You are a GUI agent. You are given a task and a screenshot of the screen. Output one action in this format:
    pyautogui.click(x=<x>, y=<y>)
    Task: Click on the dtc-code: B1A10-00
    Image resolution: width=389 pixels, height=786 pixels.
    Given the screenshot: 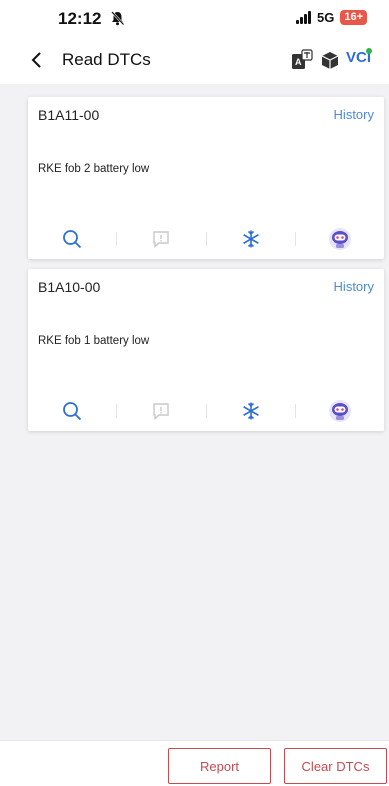 What is the action you would take?
    pyautogui.click(x=69, y=287)
    